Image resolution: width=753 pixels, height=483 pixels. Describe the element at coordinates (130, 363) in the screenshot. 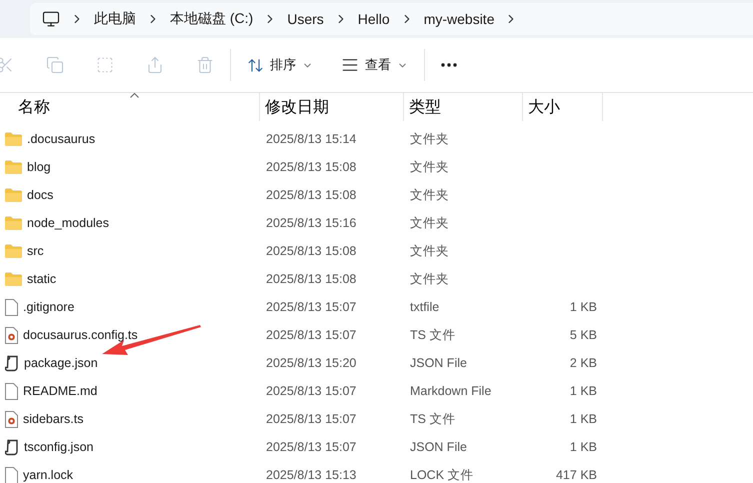

I see `file-name: package.json` at that location.